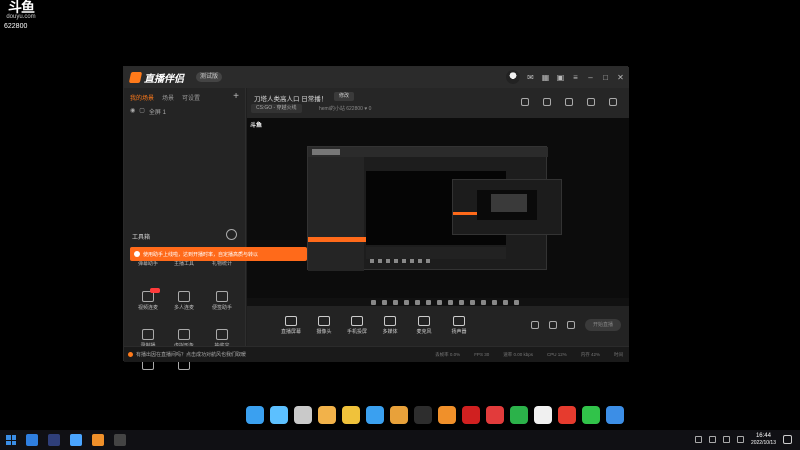 The image size is (800, 450). What do you see at coordinates (168, 97) in the screenshot?
I see `tab-scenes: 场景` at bounding box center [168, 97].